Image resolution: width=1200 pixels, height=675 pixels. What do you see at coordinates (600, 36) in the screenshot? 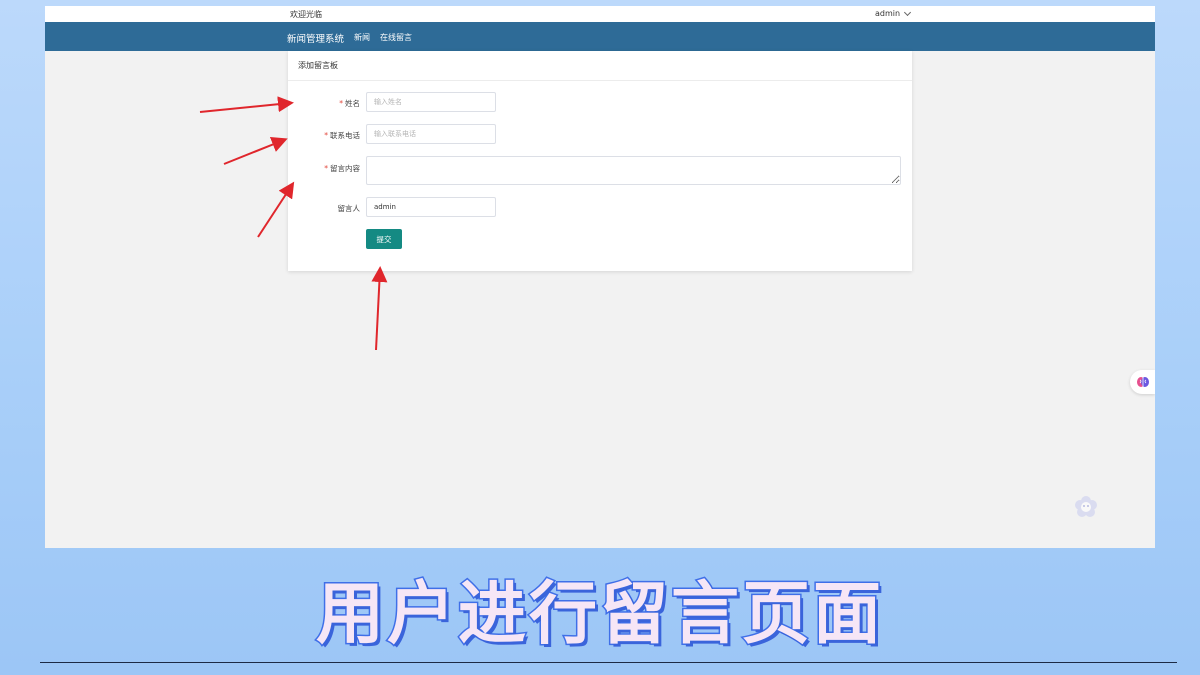
I see `nav-bar: 新闻管理系统 新闻 在线留言` at bounding box center [600, 36].